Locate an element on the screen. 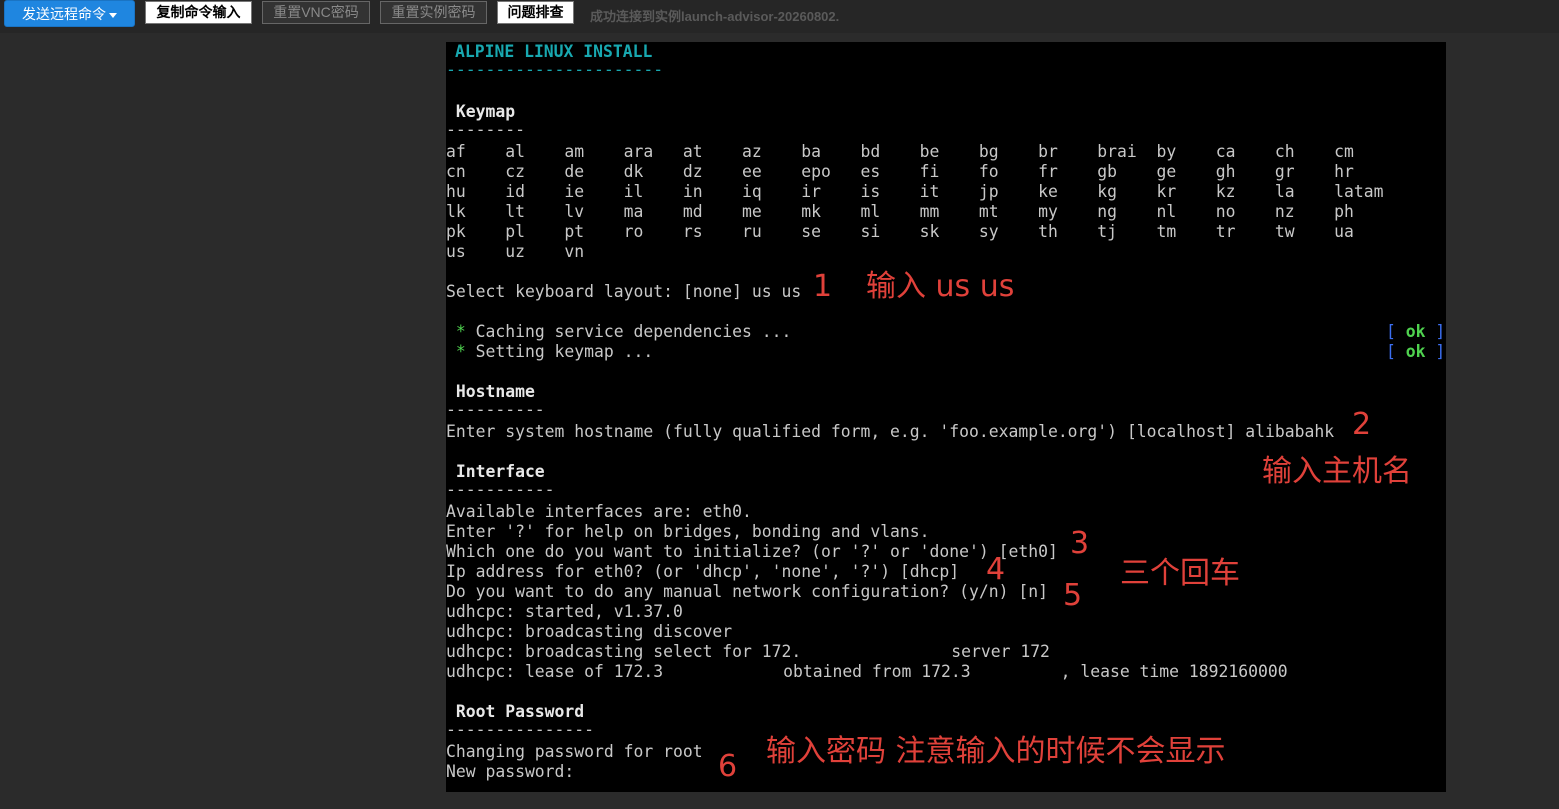  title-rule: ---------------------- is located at coordinates (555, 69).